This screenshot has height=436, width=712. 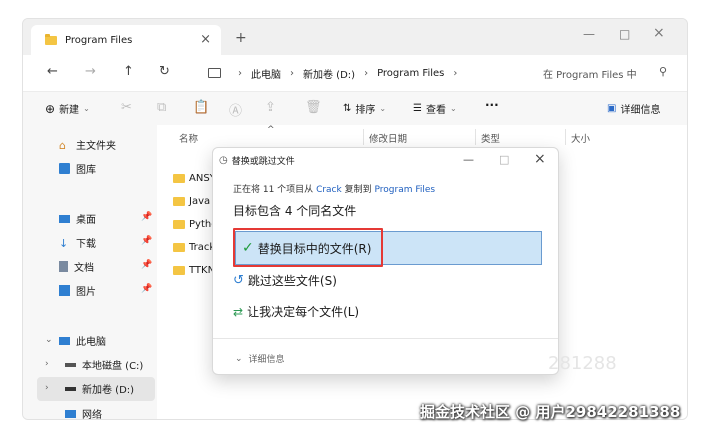 I want to click on dialog-close-button: ×, so click(x=540, y=159).